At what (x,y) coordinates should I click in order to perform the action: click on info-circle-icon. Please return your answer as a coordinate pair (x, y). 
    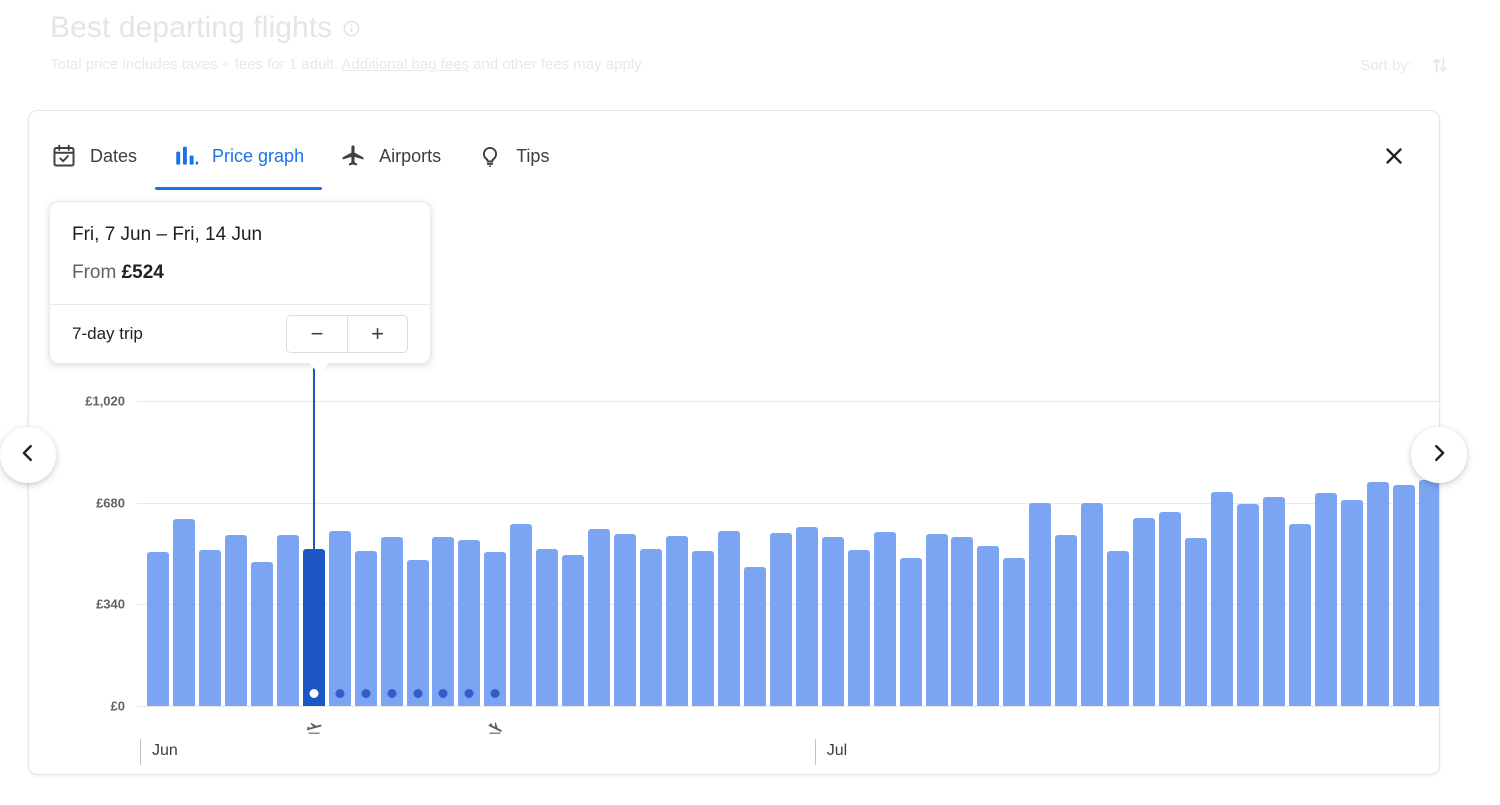
    Looking at the image, I should click on (351, 28).